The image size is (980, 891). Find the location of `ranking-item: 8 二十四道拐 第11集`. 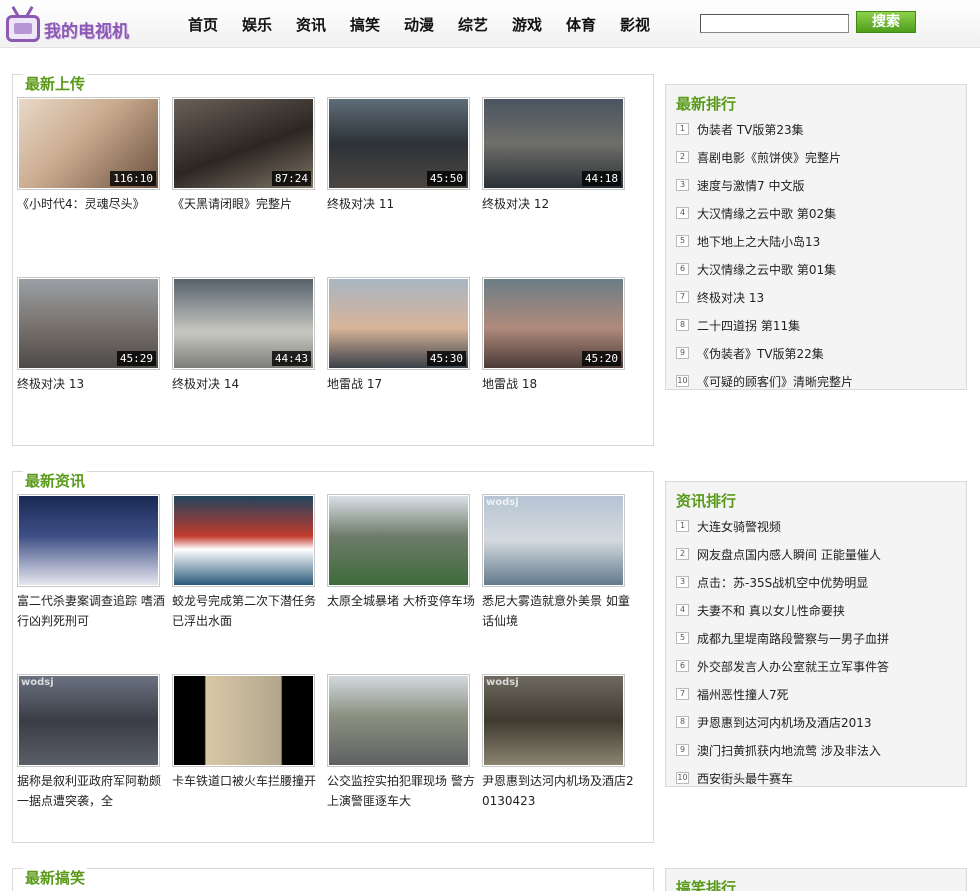

ranking-item: 8 二十四道拐 第11集 is located at coordinates (818, 325).